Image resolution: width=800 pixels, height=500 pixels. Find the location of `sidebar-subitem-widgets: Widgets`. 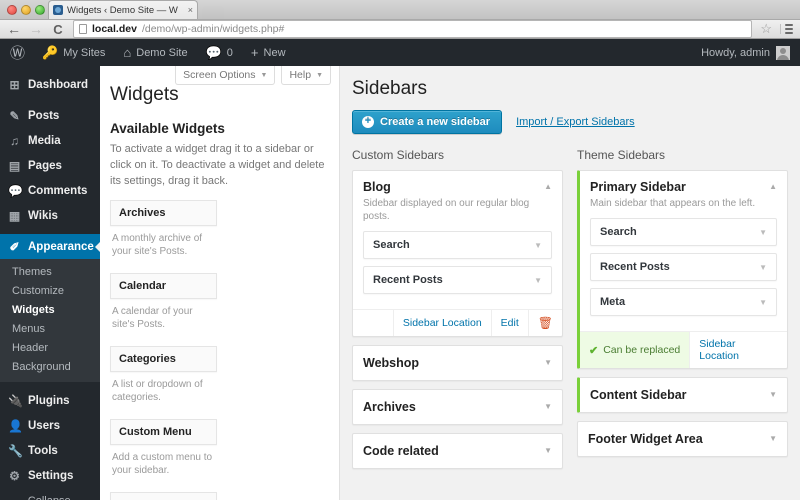

sidebar-subitem-widgets: Widgets is located at coordinates (50, 310).